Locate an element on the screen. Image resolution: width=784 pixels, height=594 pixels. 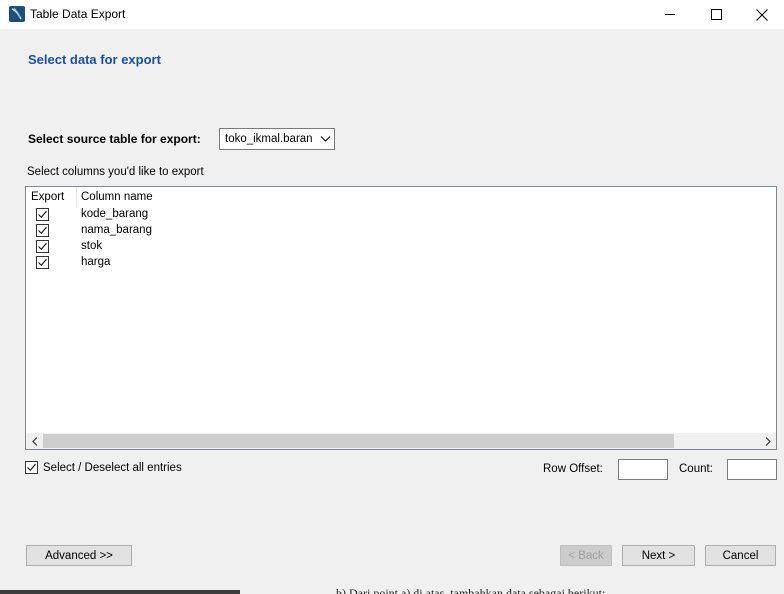
minimize-icon is located at coordinates (669, 14).